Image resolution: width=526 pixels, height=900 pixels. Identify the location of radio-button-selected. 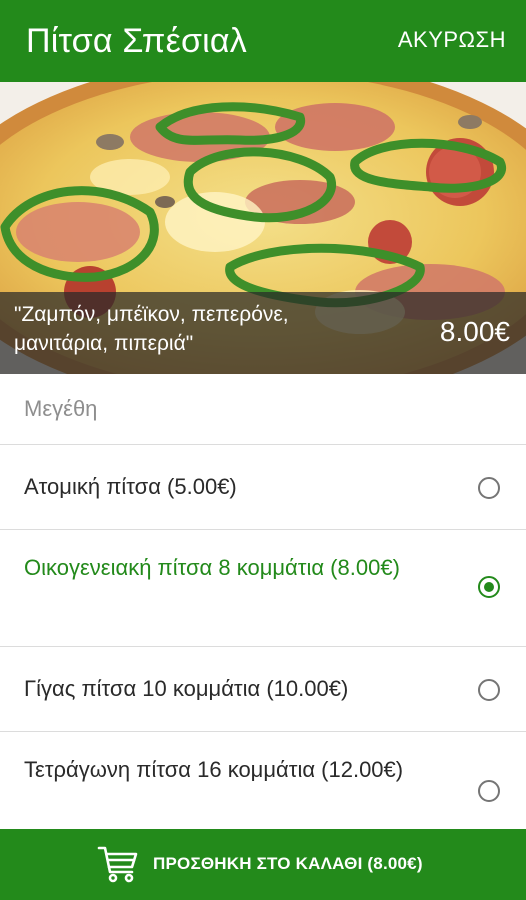
(489, 587).